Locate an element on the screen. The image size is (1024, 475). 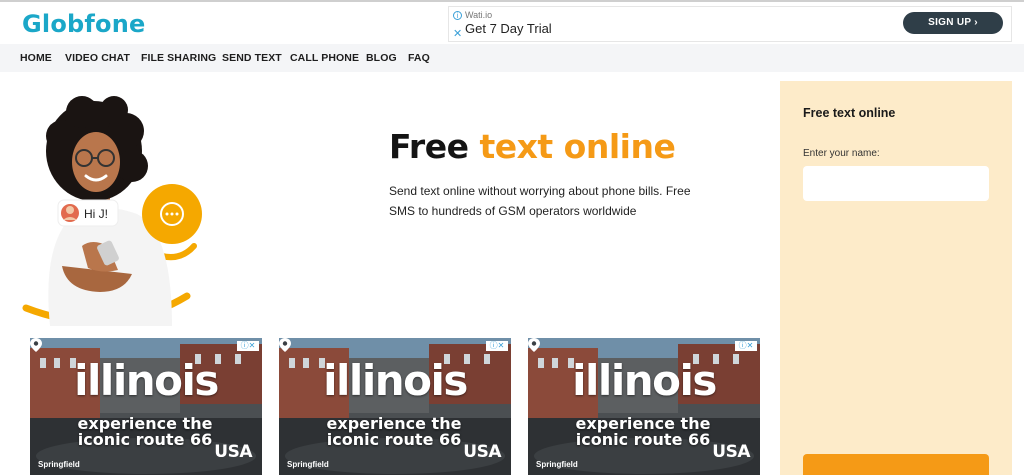
top-banner-ad: i ✕ Wati.io Get 7 Day Trial SIGN UP › is located at coordinates (730, 24).